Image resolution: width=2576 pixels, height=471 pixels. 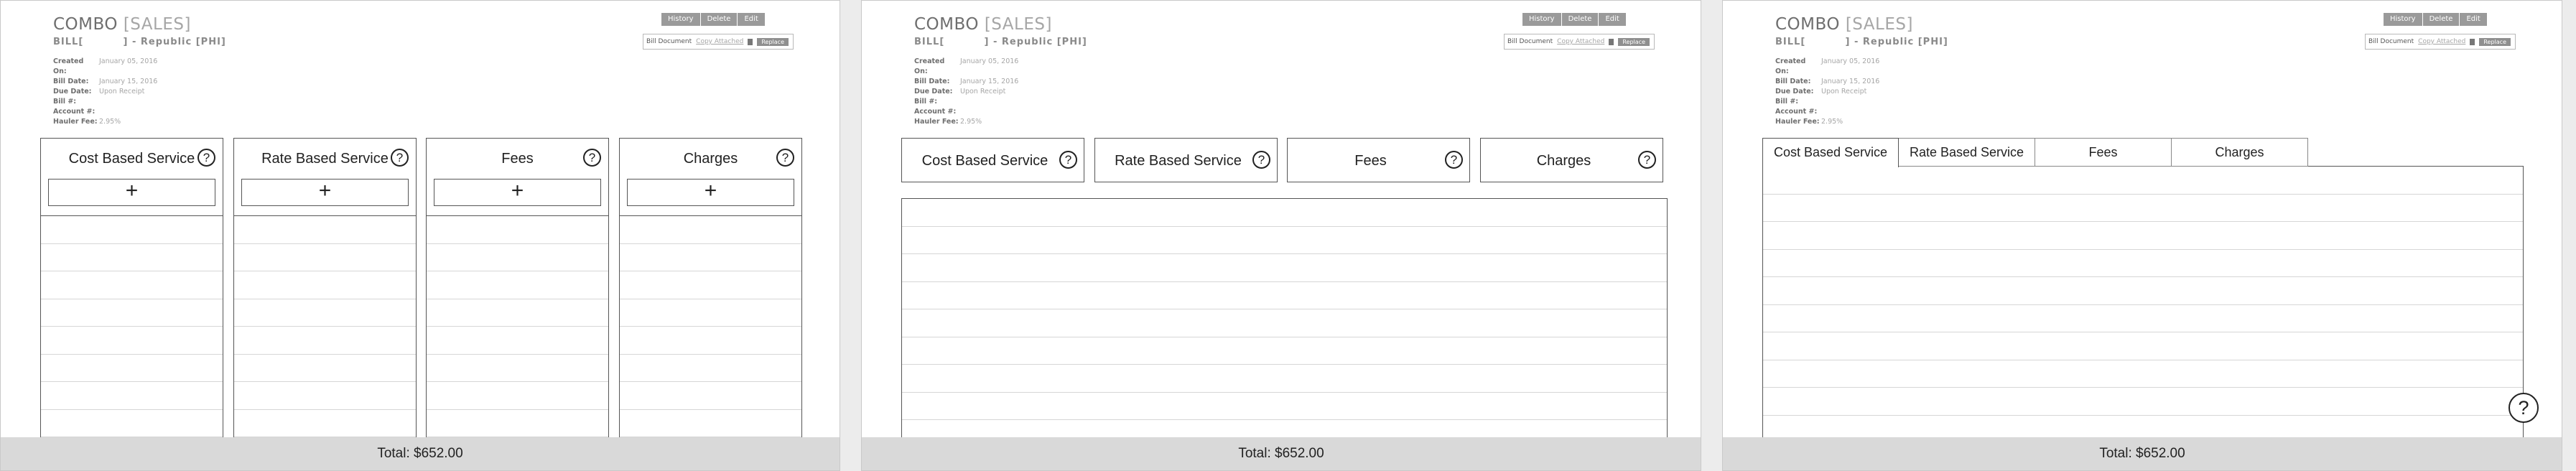 I want to click on rate-based-service-card: Rate Based Service?, so click(x=1186, y=160).